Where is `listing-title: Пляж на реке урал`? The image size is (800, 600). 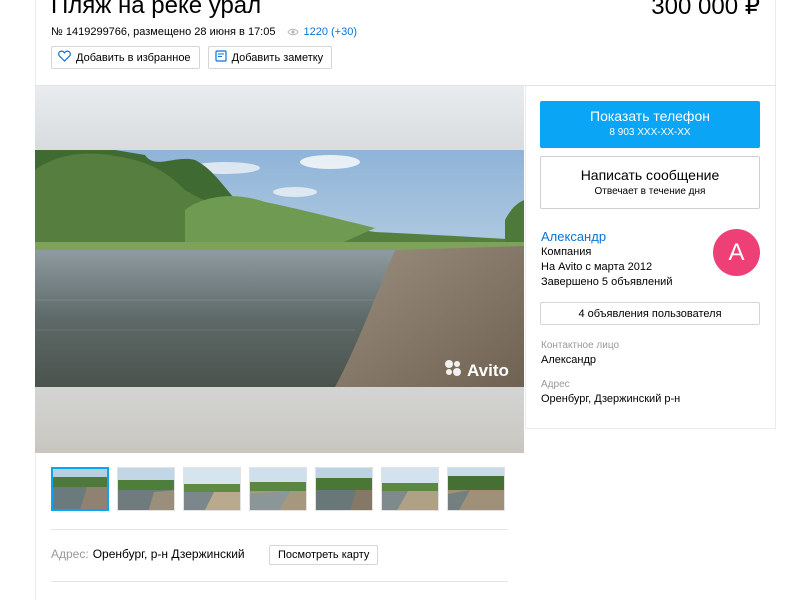 listing-title: Пляж на реке урал is located at coordinates (156, 9).